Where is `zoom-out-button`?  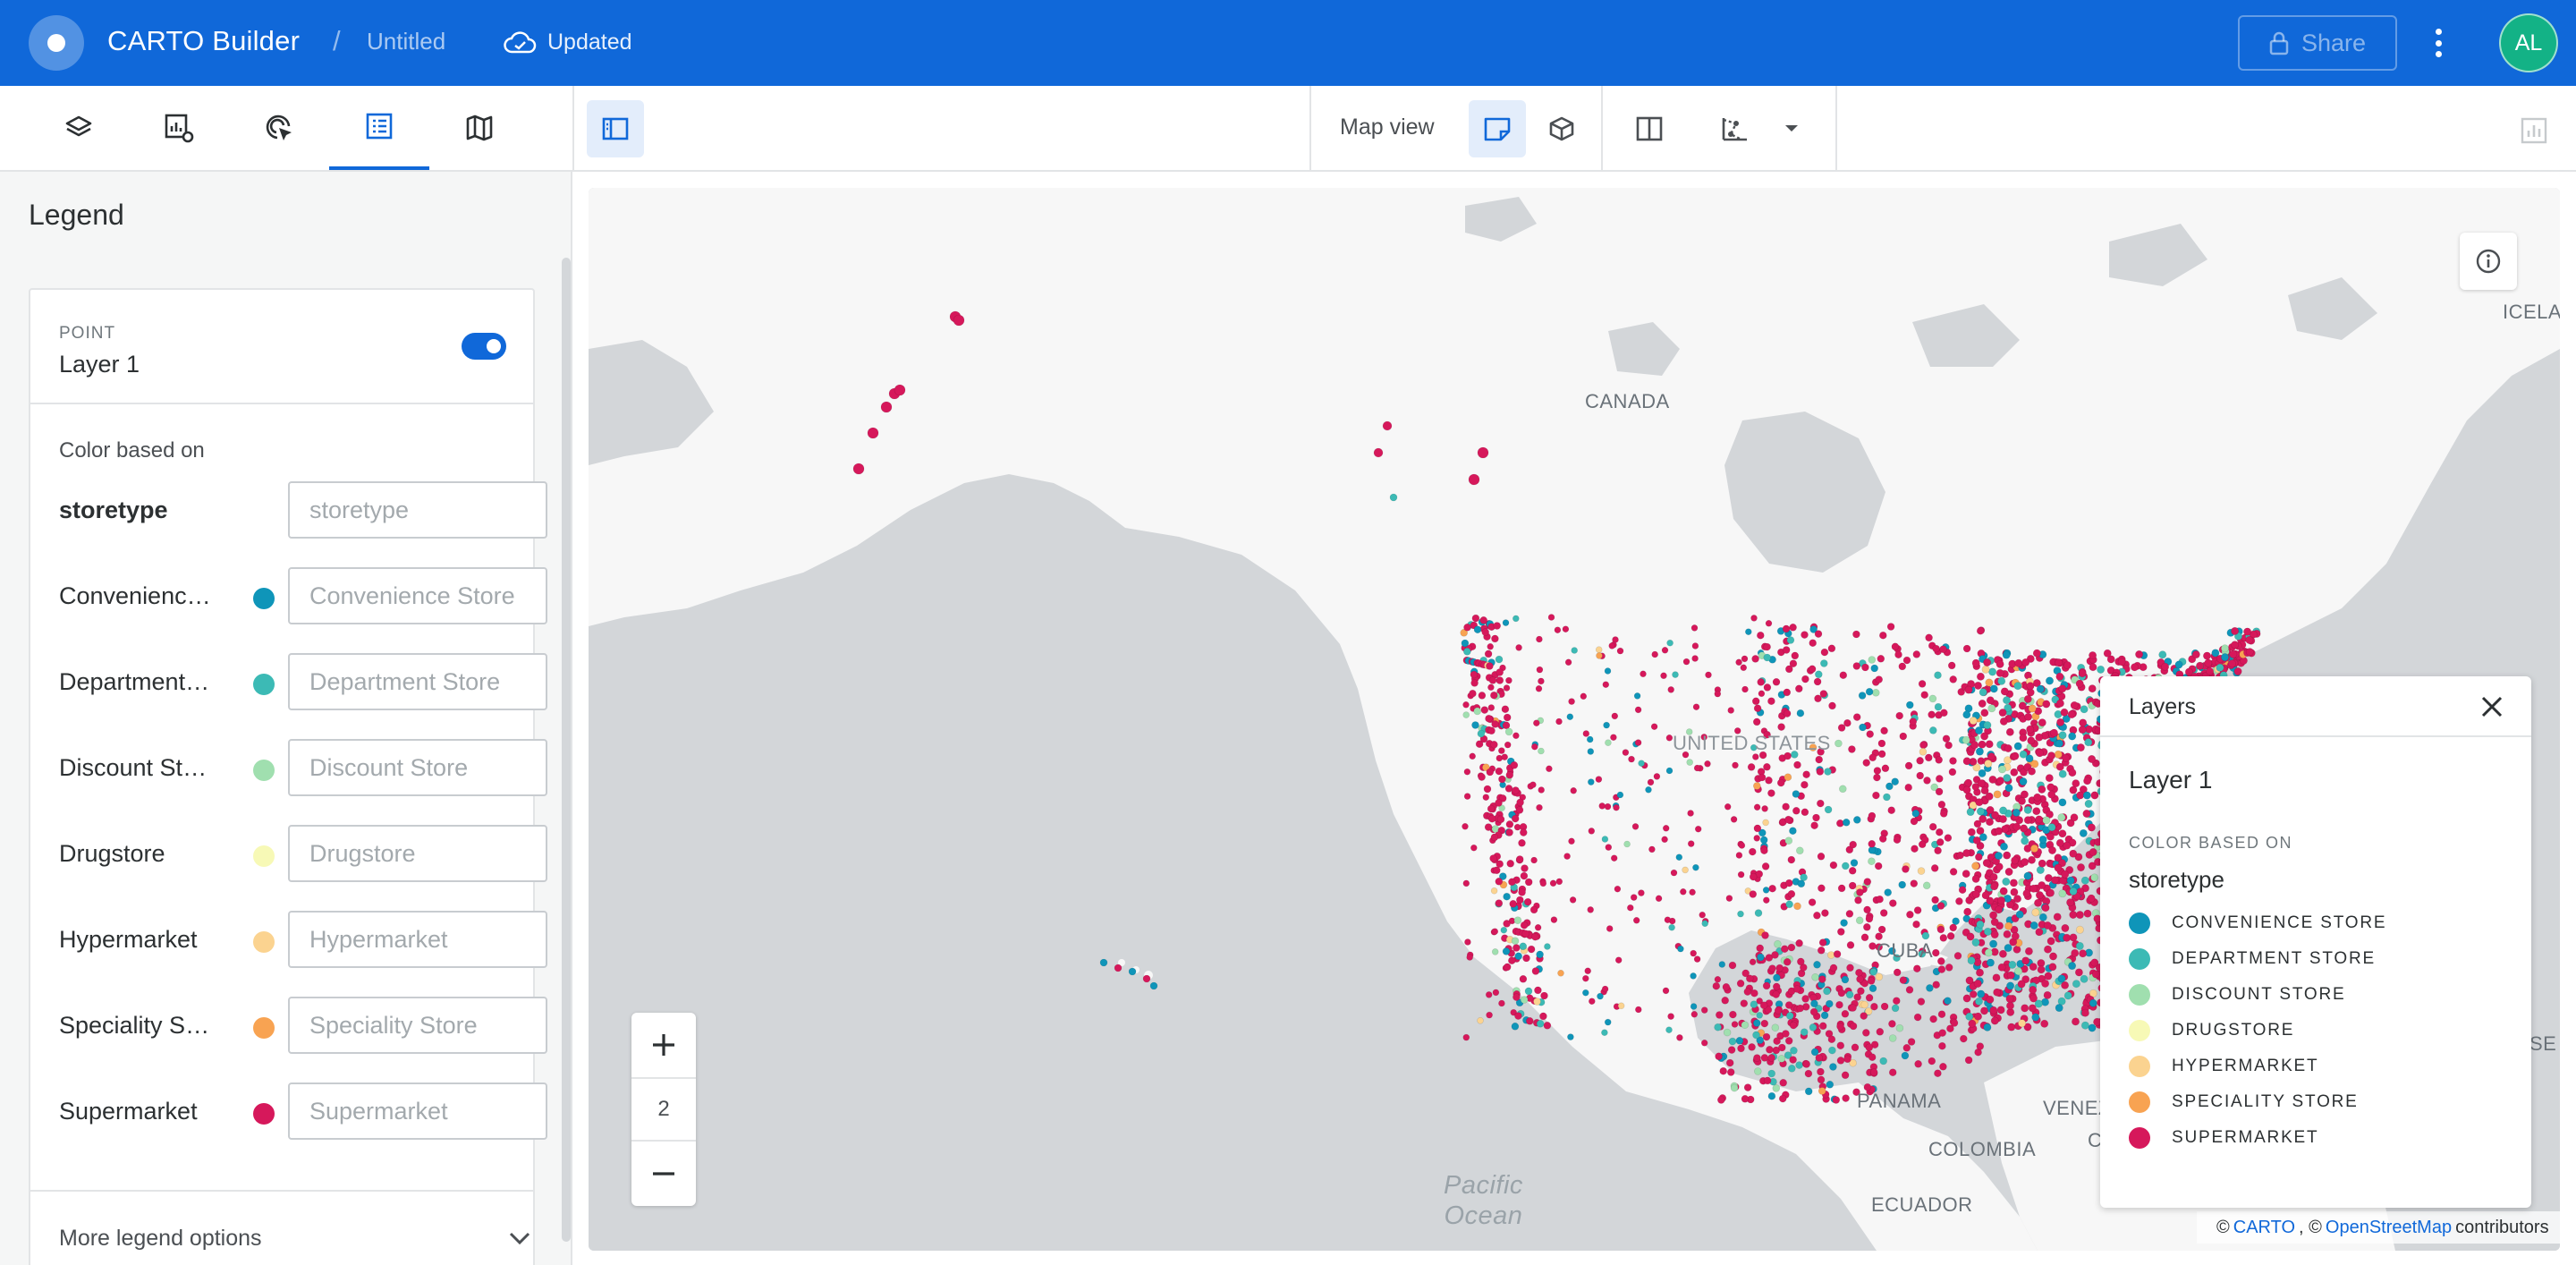 zoom-out-button is located at coordinates (663, 1174).